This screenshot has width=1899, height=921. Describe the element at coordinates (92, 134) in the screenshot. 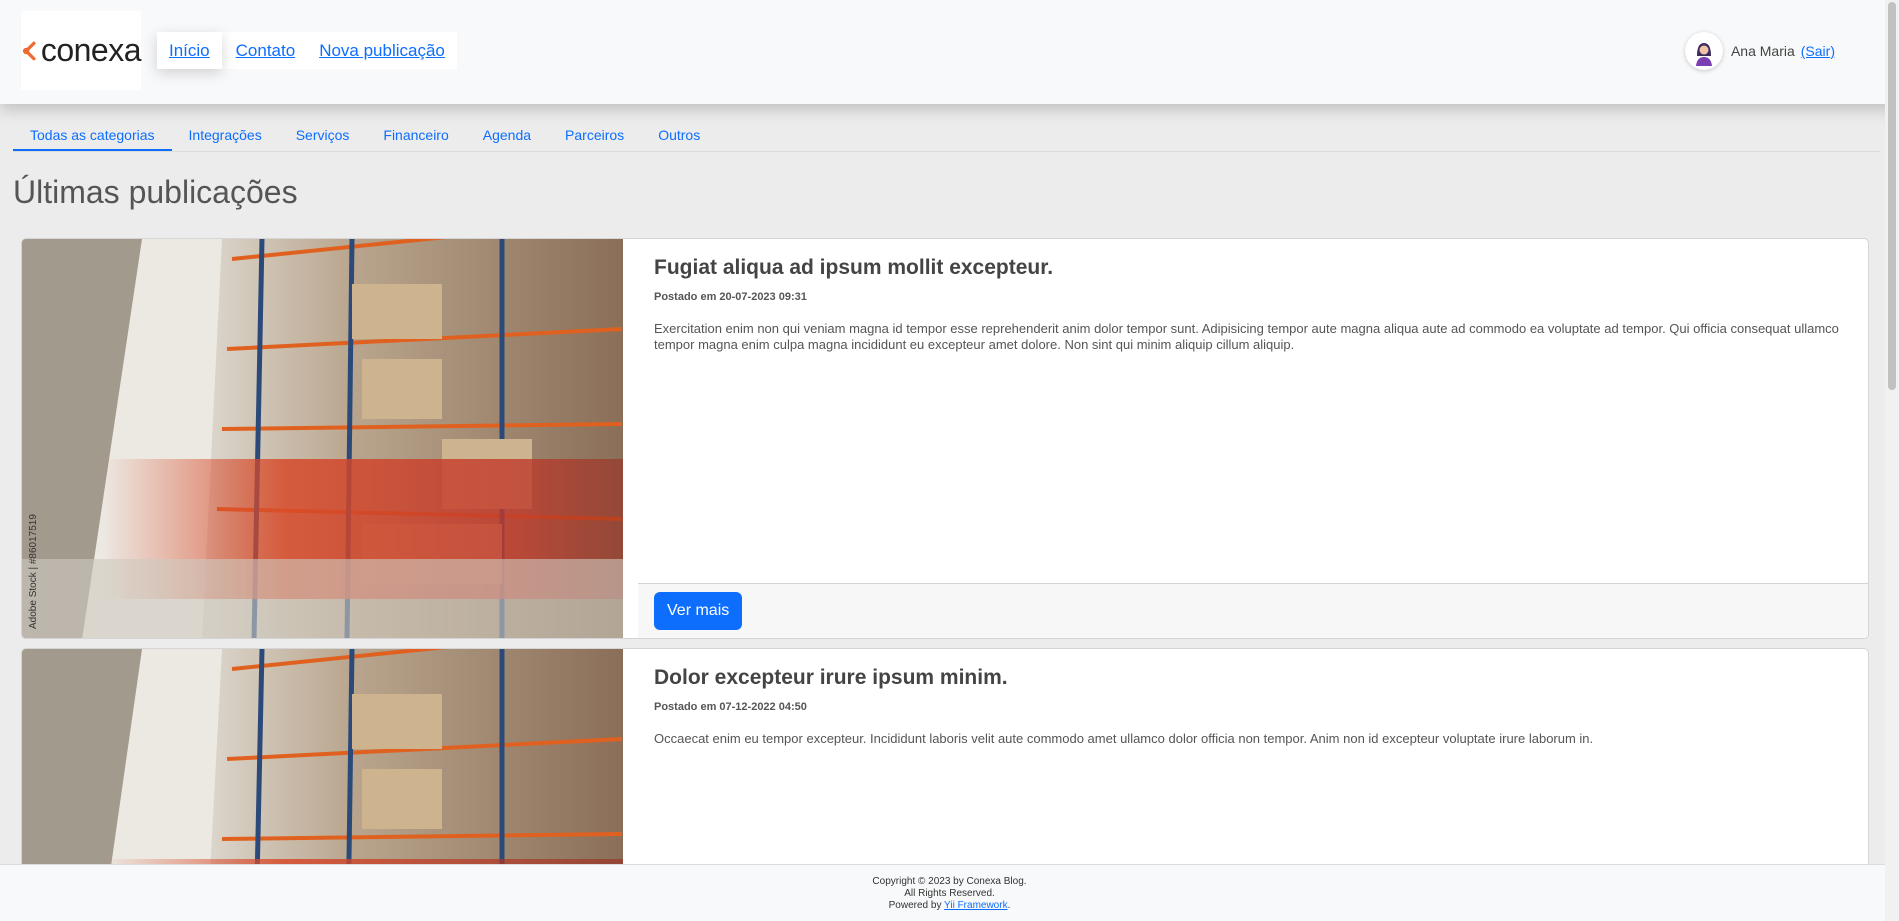

I see `tab-todas-as-categorias: Todas as categorias` at that location.